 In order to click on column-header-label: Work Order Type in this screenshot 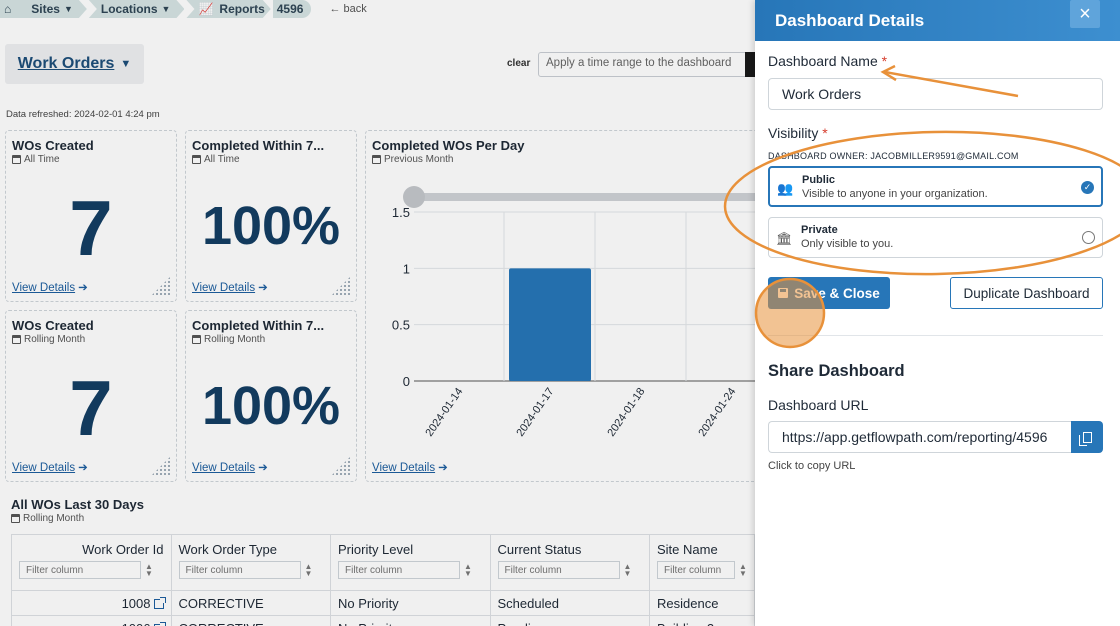, I will do `click(228, 549)`.